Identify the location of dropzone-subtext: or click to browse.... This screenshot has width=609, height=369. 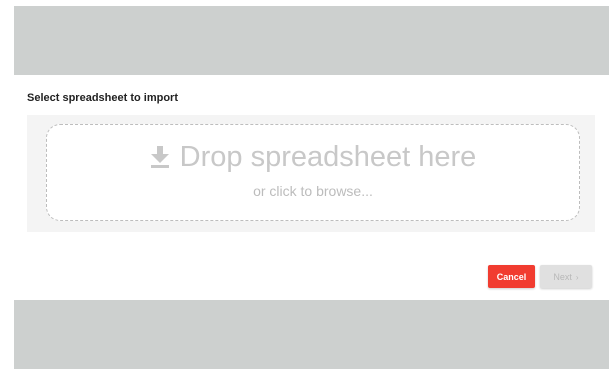
(313, 191).